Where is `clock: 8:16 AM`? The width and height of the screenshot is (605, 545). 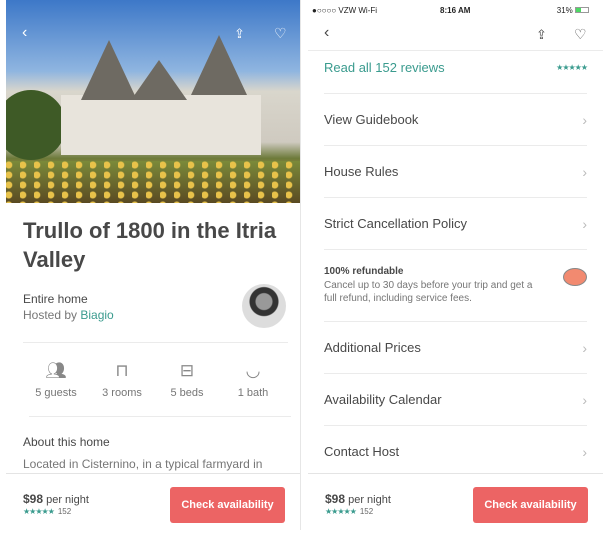 clock: 8:16 AM is located at coordinates (455, 10).